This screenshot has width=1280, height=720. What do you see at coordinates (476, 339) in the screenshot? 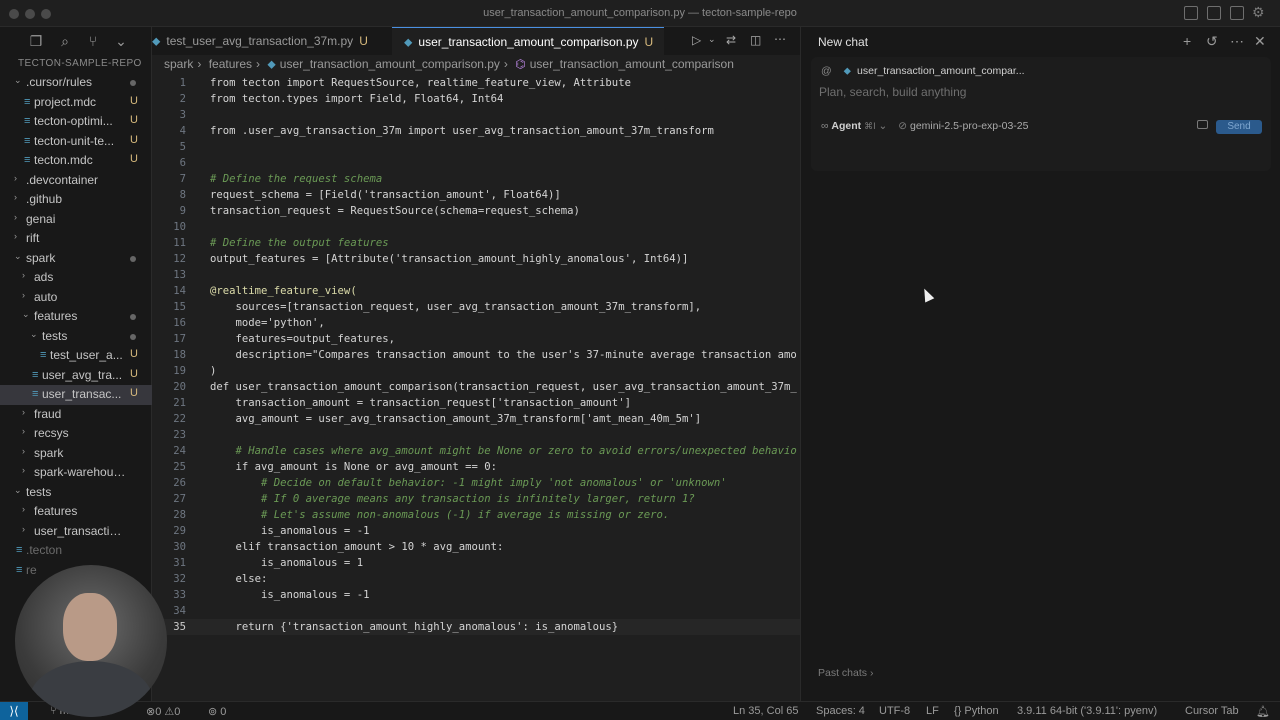
I see `code-line: 17 features=output_features,` at bounding box center [476, 339].